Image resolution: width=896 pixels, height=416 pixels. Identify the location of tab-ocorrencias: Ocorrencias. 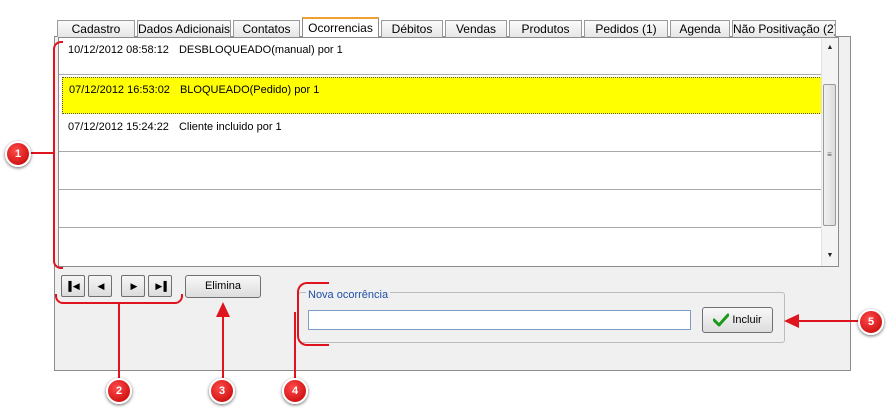
(340, 27).